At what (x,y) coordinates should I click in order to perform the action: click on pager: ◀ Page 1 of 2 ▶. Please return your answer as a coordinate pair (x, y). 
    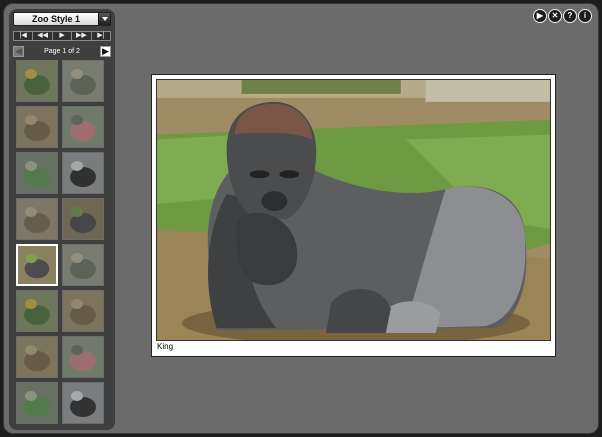
    Looking at the image, I should click on (62, 52).